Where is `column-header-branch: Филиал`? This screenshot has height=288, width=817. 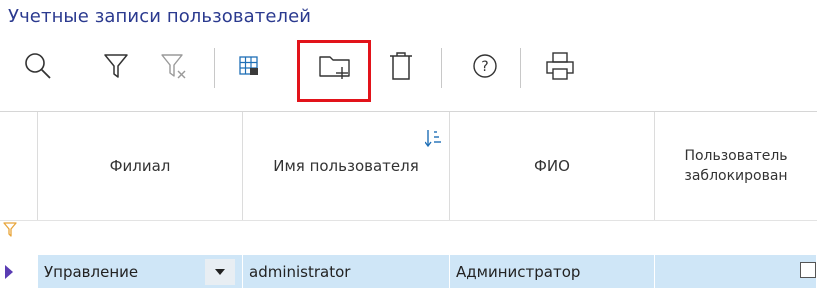
column-header-branch: Филиал is located at coordinates (140, 166).